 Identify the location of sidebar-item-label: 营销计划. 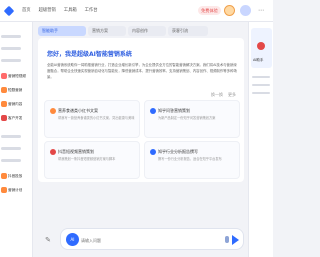
(15, 189).